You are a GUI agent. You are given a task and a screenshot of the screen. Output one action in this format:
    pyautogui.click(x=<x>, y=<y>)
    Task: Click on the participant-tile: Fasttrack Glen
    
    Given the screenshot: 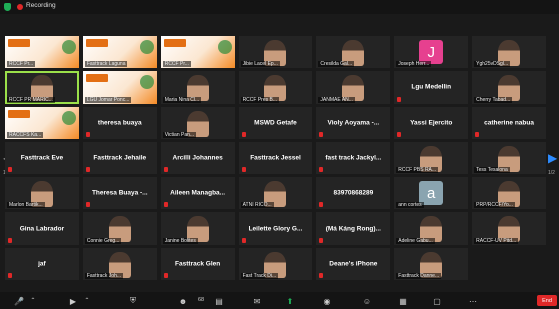 What is the action you would take?
    pyautogui.click(x=197, y=263)
    